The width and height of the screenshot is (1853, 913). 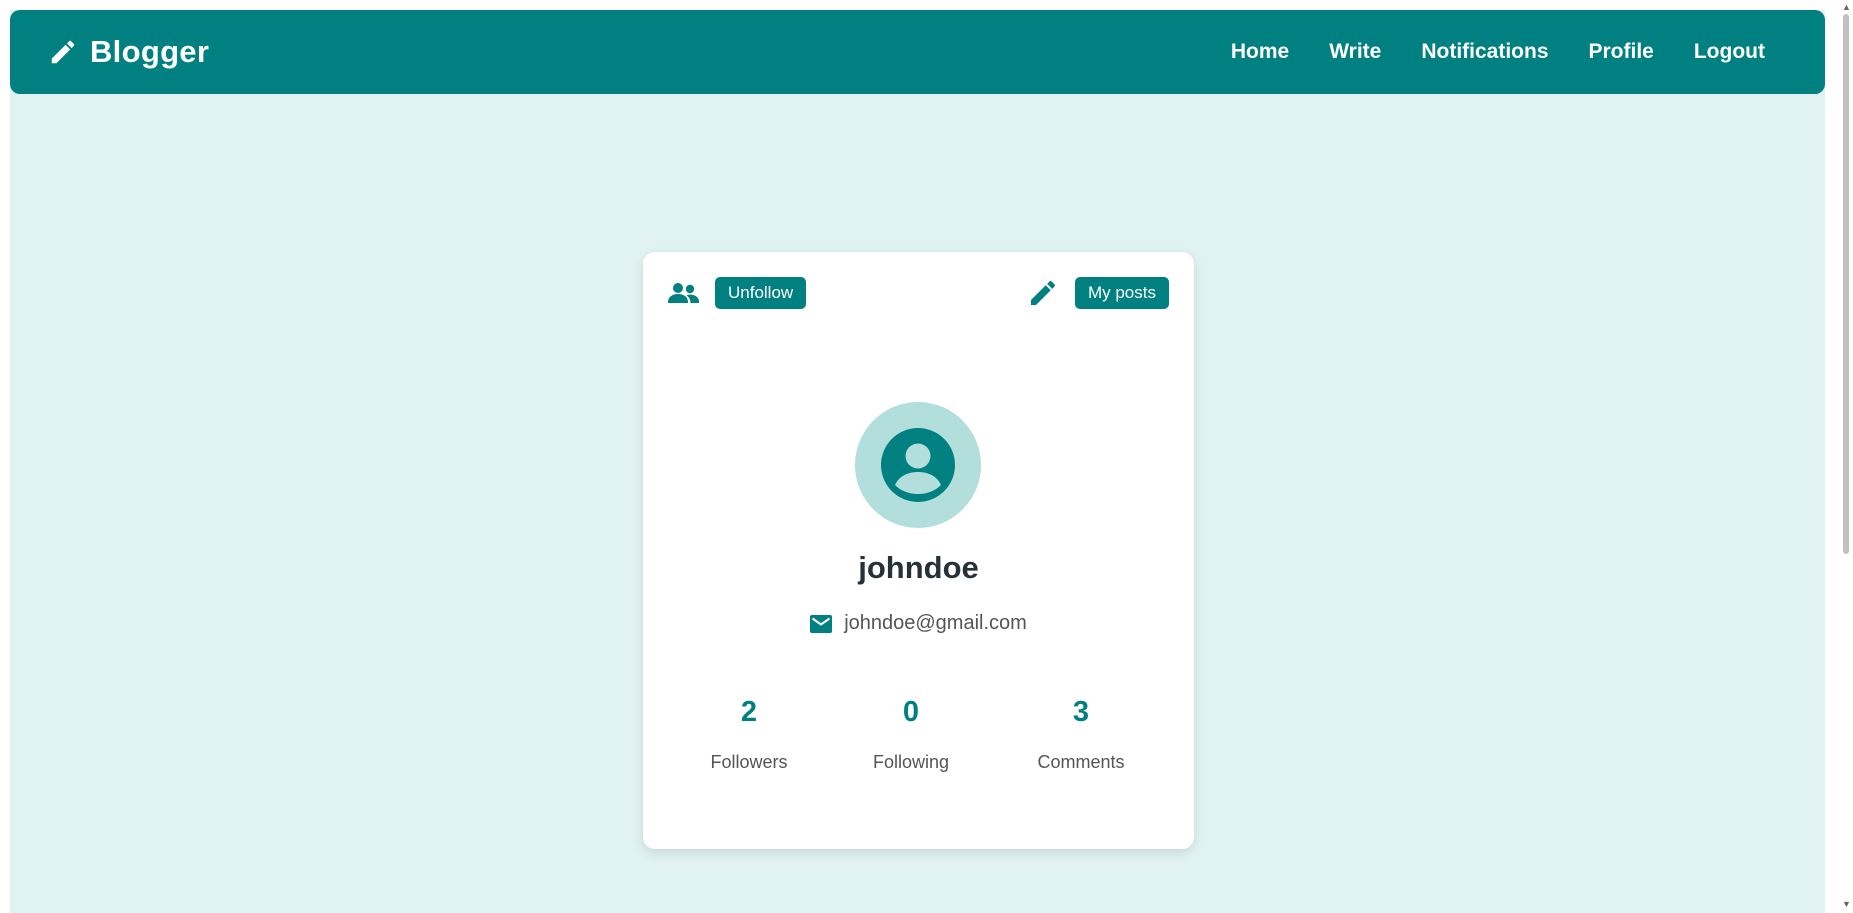 I want to click on users-icon, so click(x=683, y=293).